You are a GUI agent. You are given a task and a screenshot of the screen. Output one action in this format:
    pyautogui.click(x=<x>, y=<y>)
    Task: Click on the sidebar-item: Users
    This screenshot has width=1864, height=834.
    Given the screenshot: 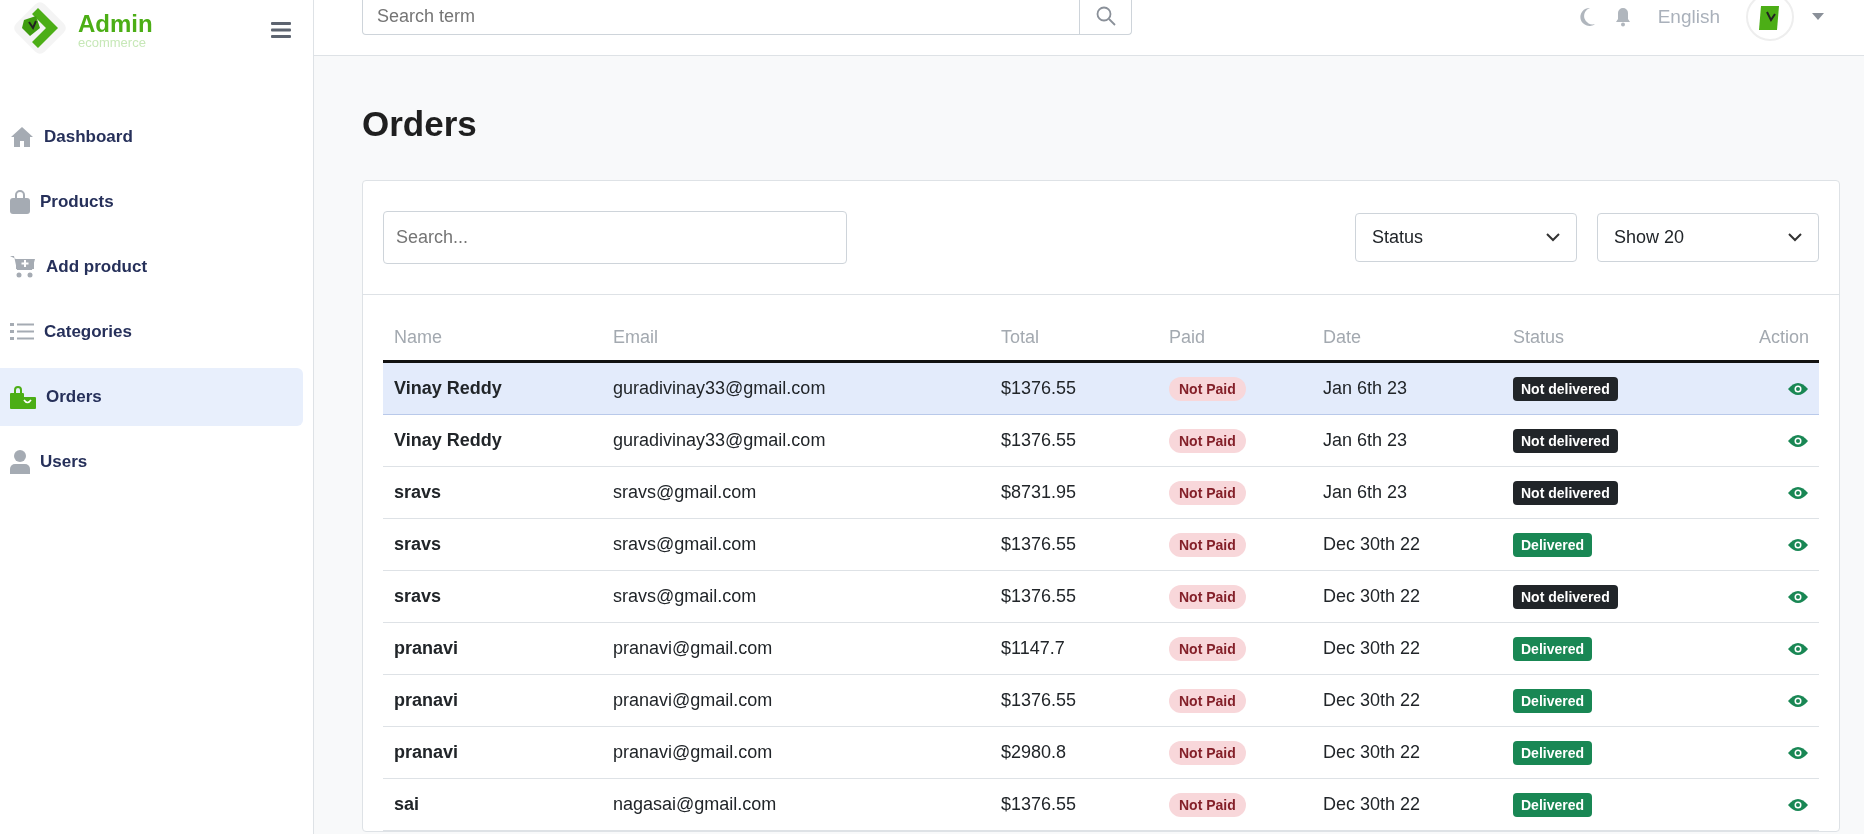 What is the action you would take?
    pyautogui.click(x=151, y=462)
    